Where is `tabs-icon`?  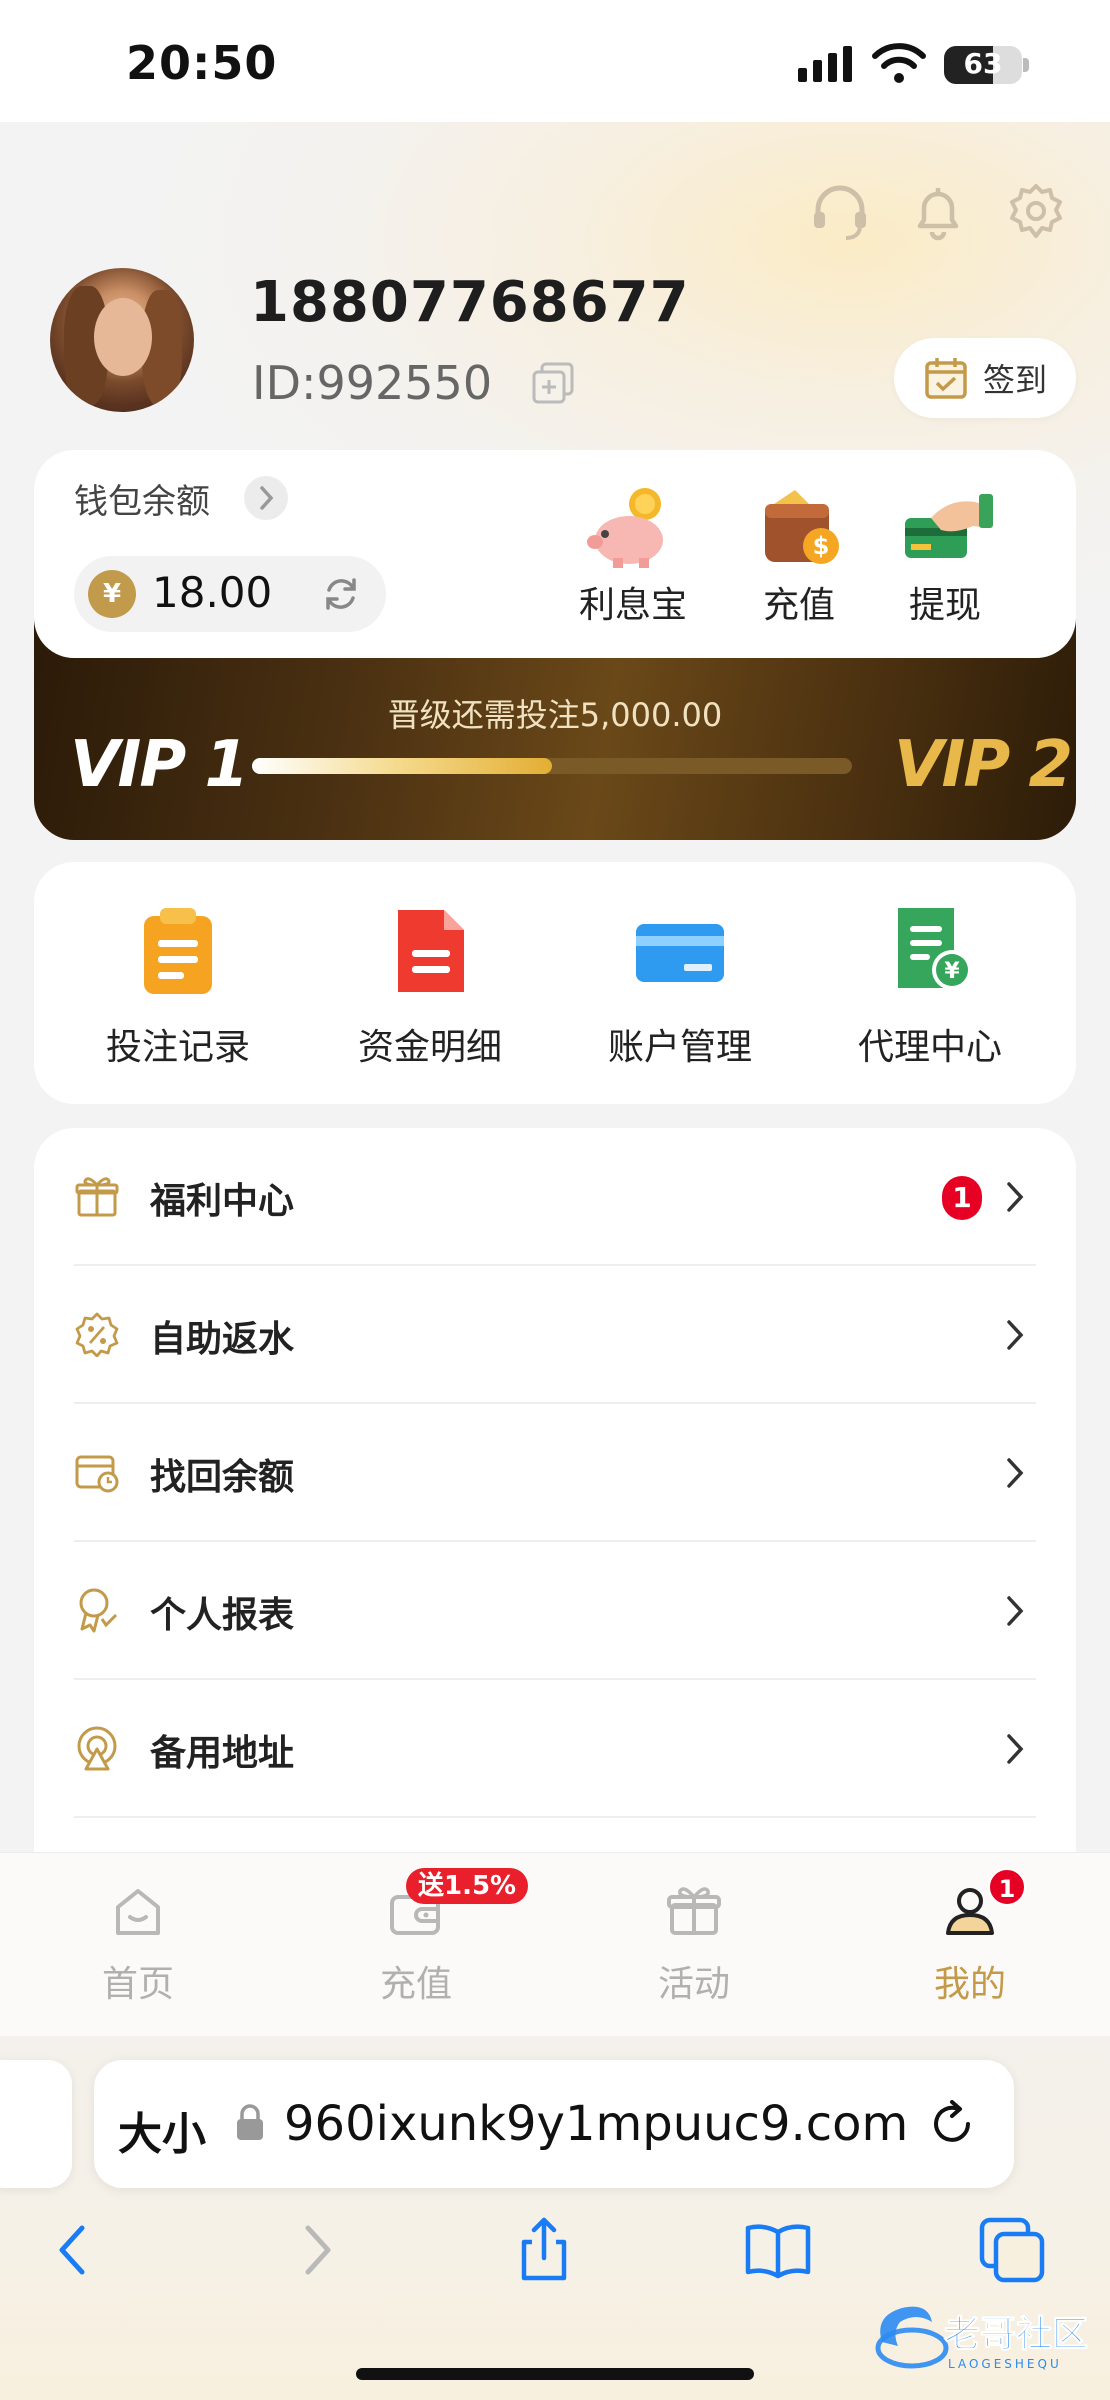
tabs-icon is located at coordinates (1012, 2250).